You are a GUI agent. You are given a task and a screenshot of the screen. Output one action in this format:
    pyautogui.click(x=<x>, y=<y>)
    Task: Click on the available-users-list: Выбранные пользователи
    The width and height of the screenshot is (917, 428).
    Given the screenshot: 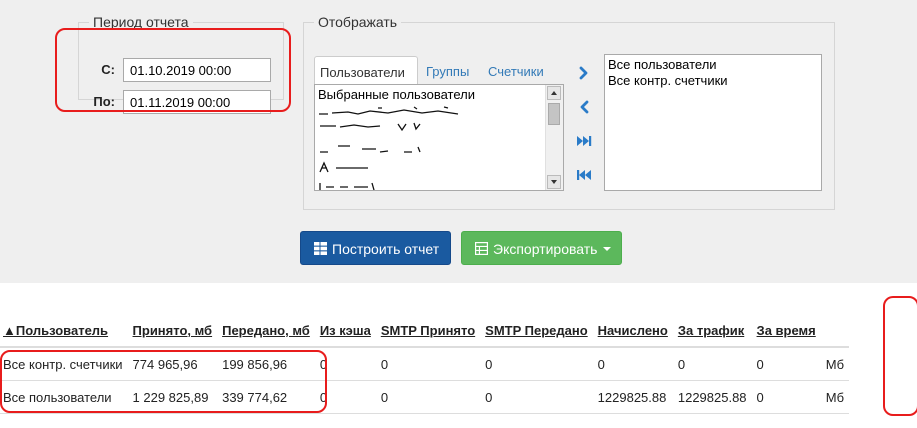 What is the action you would take?
    pyautogui.click(x=439, y=137)
    